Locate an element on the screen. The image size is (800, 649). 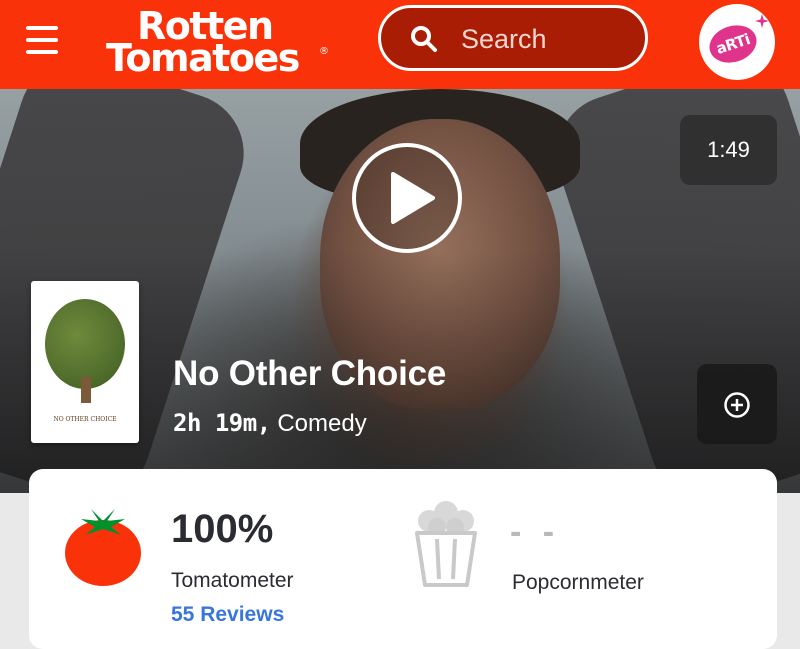
rotten-tomatoes-logo: Rotten Tomatoes ® is located at coordinates (216, 43).